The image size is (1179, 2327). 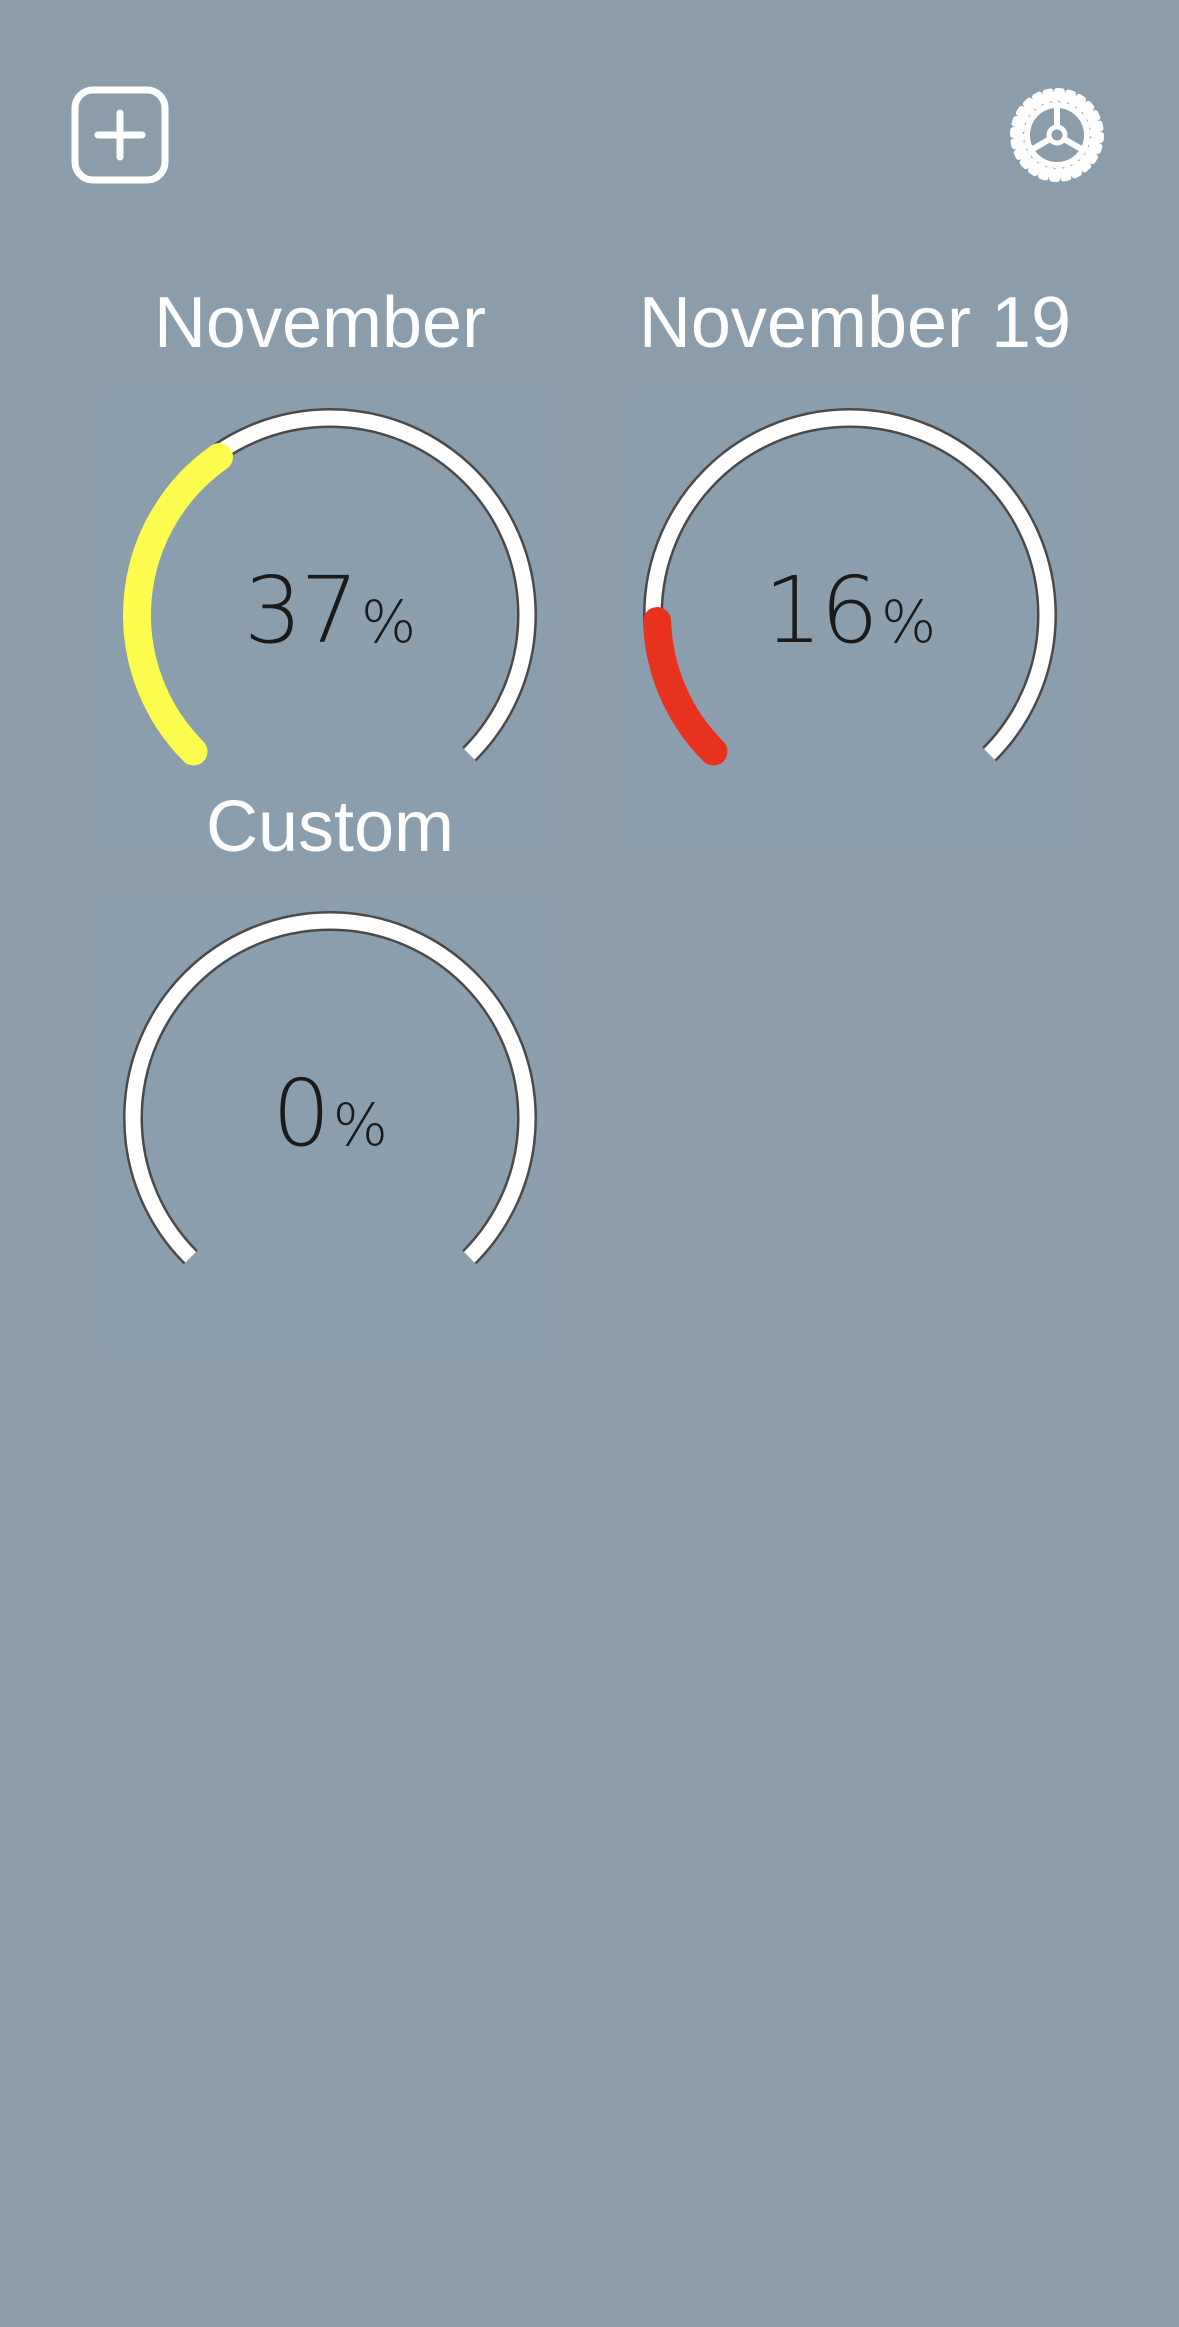 I want to click on settings-button, so click(x=1057, y=135).